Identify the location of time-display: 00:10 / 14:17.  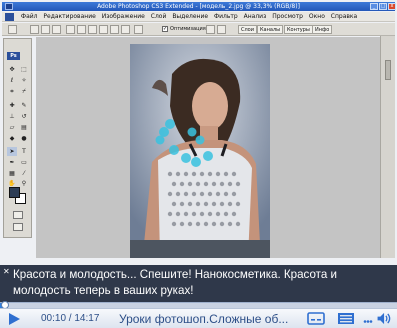
(70, 318).